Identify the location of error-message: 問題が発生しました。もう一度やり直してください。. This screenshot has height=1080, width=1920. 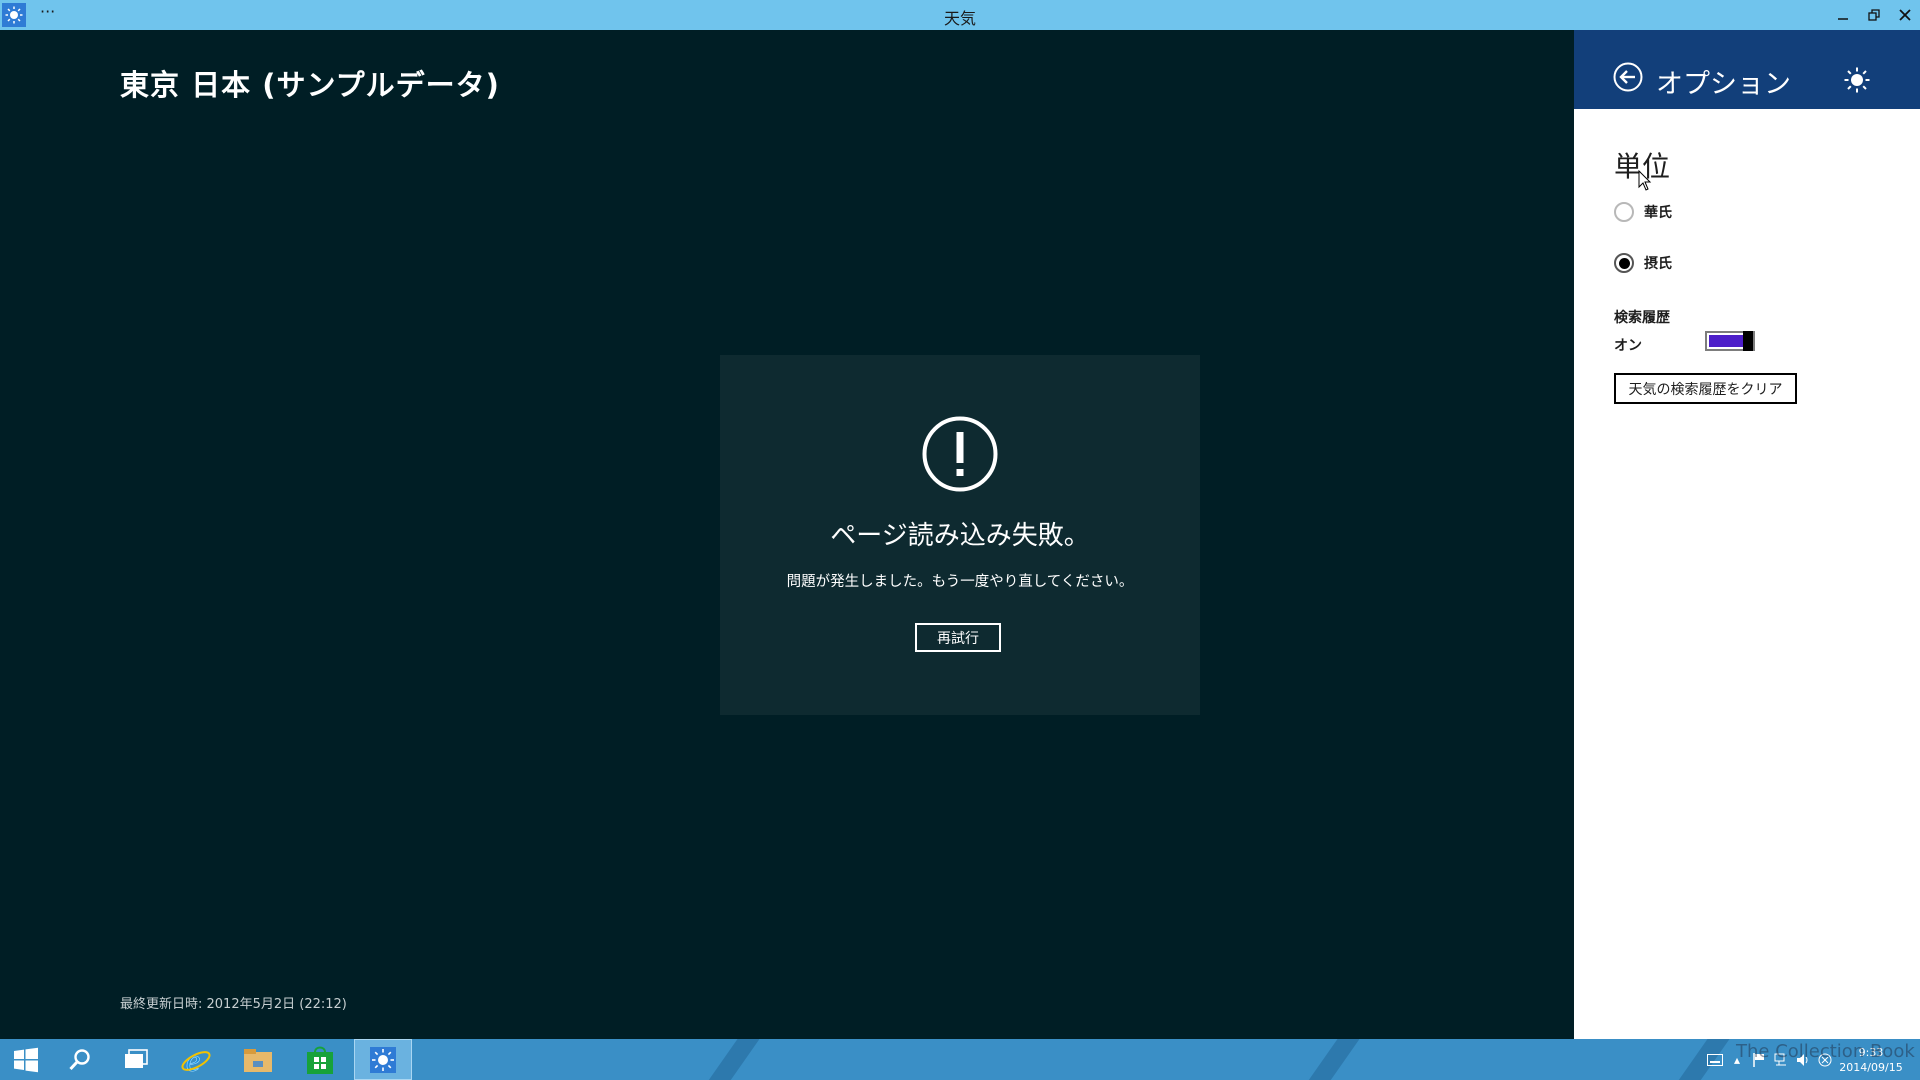
(960, 582).